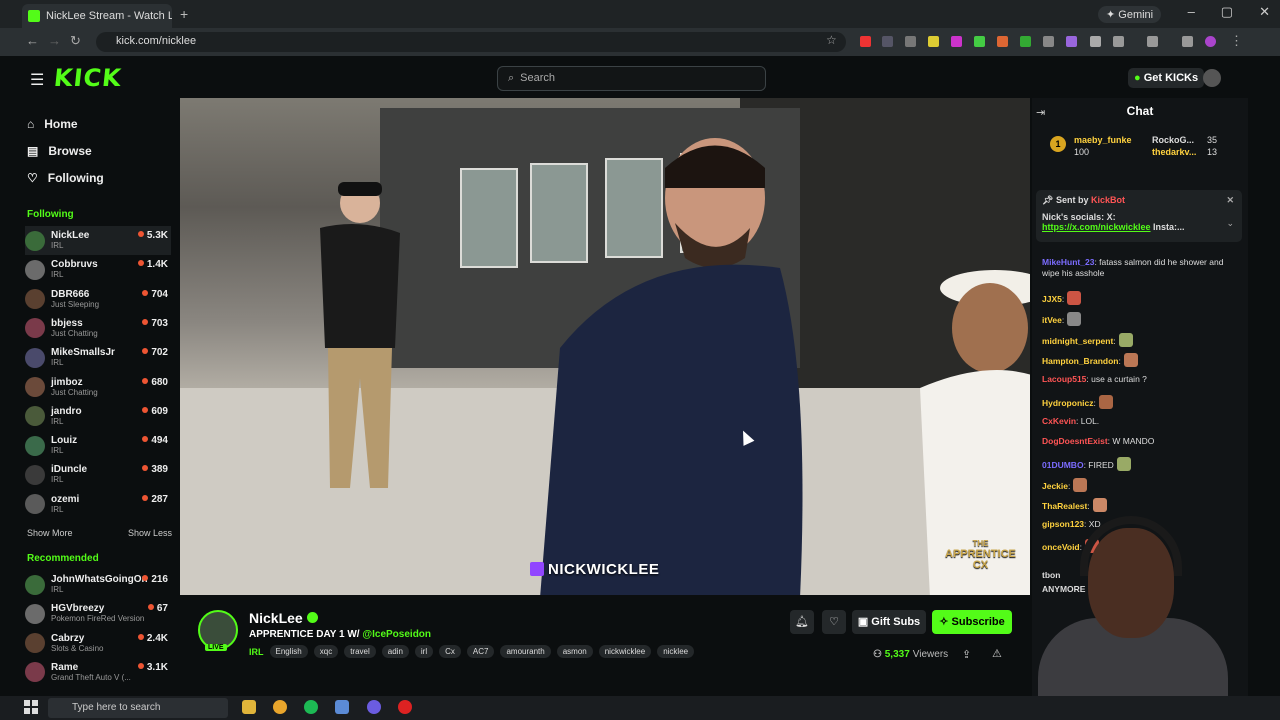 The image size is (1280, 720). What do you see at coordinates (283, 618) in the screenshot?
I see `streamer-name: NickLee` at bounding box center [283, 618].